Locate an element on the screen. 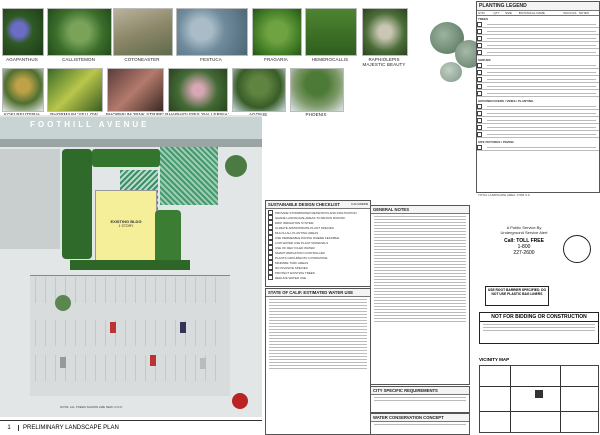  plant-photo-phoenix is located at coordinates (317, 90).